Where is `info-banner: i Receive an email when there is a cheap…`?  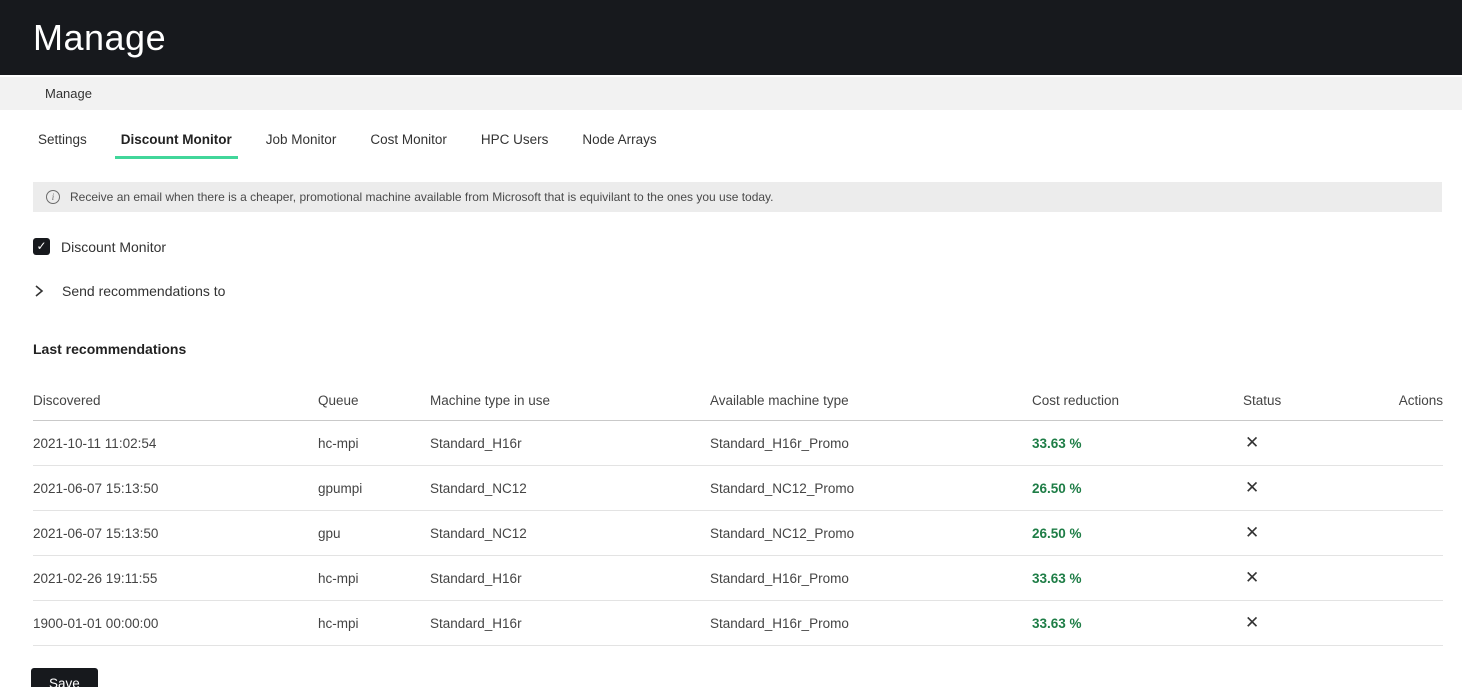 info-banner: i Receive an email when there is a cheap… is located at coordinates (737, 197).